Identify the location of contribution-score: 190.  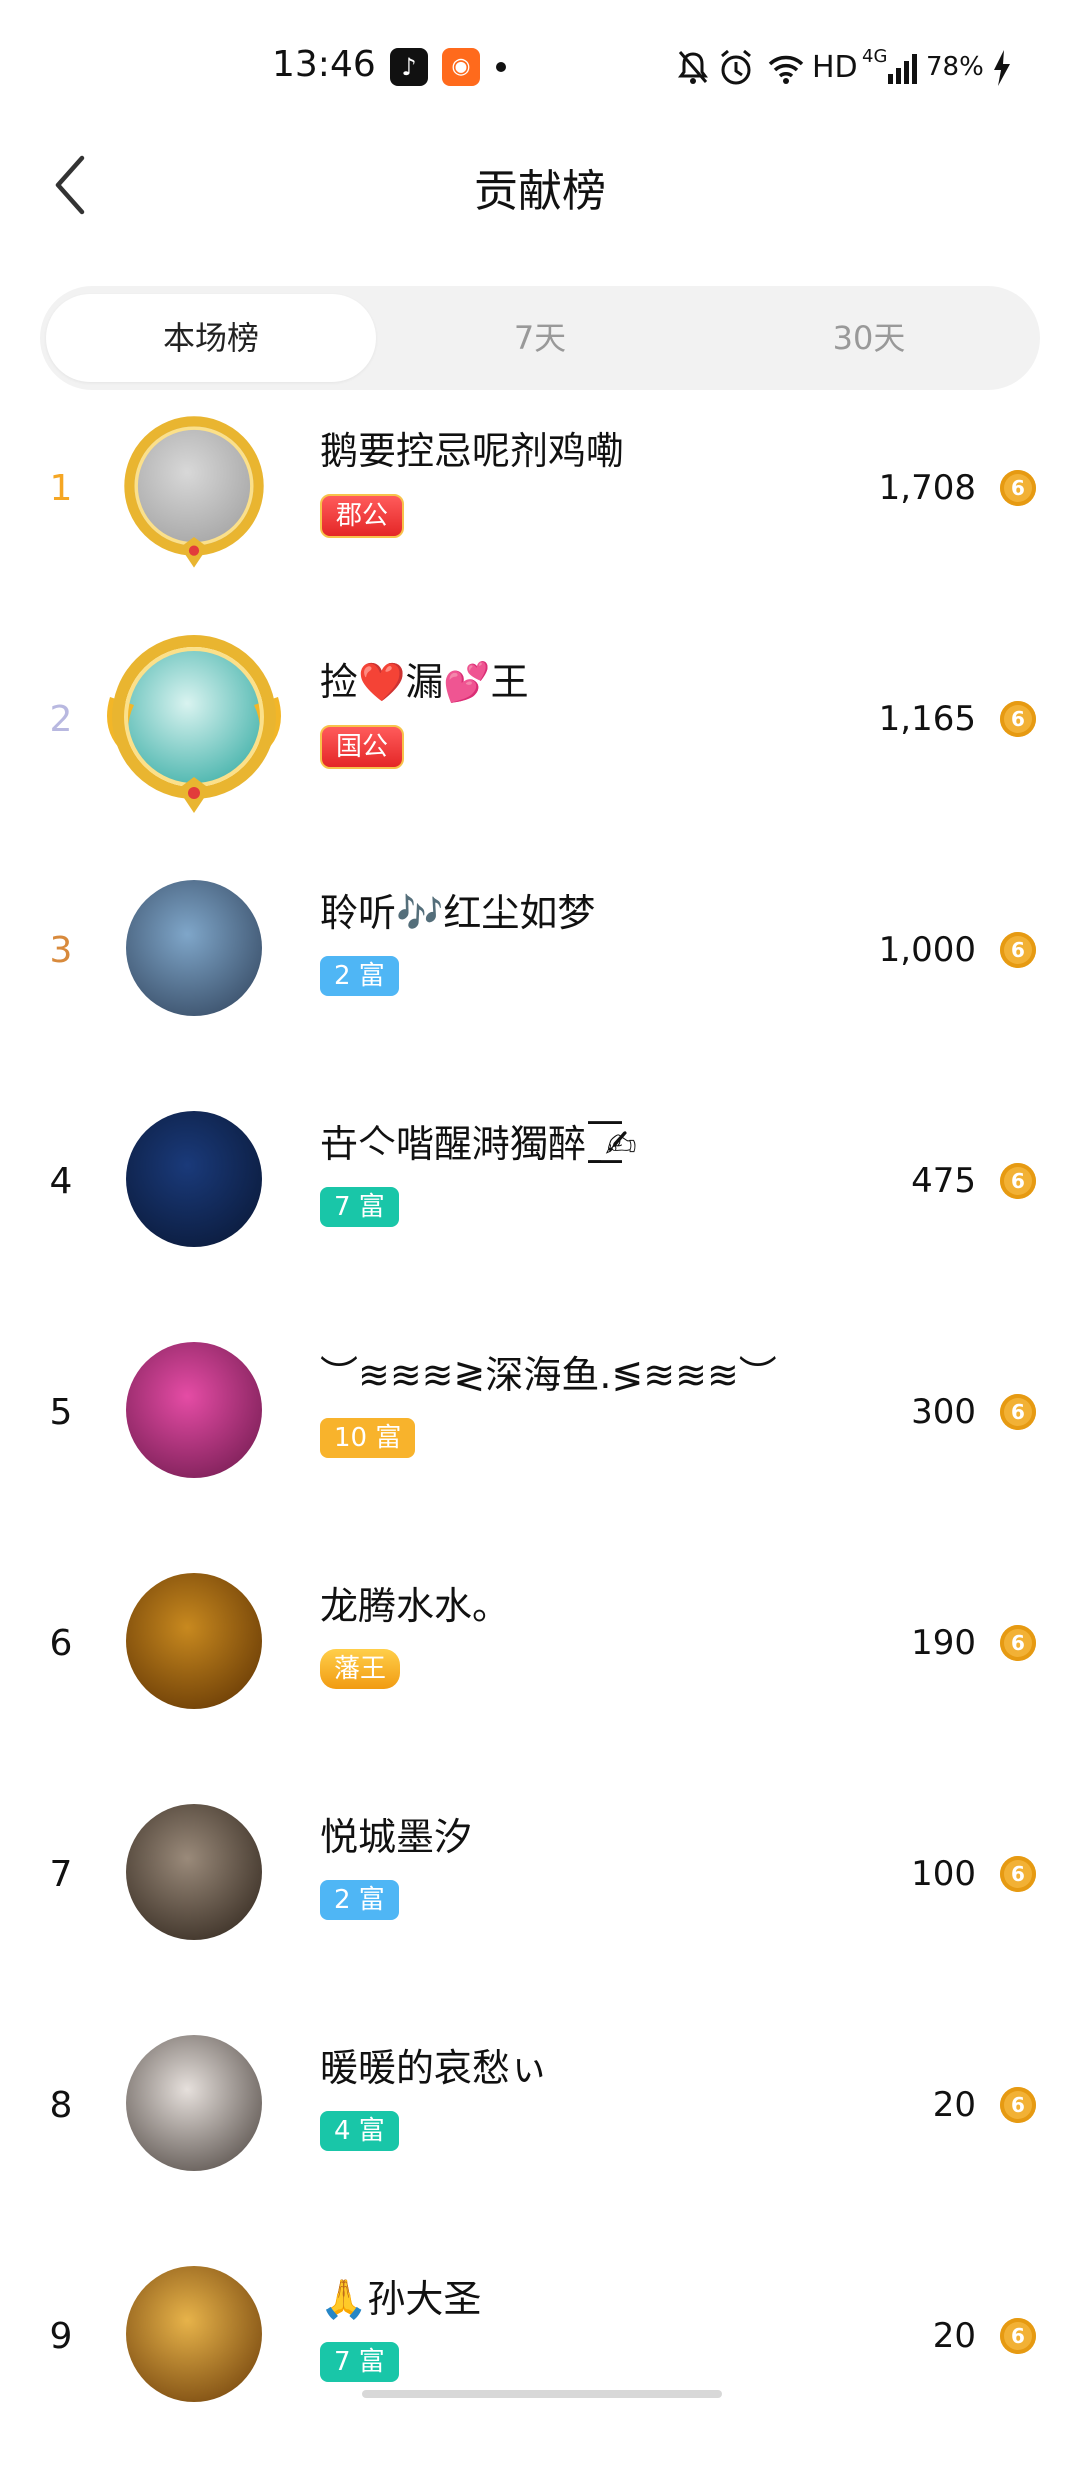
(943, 1643).